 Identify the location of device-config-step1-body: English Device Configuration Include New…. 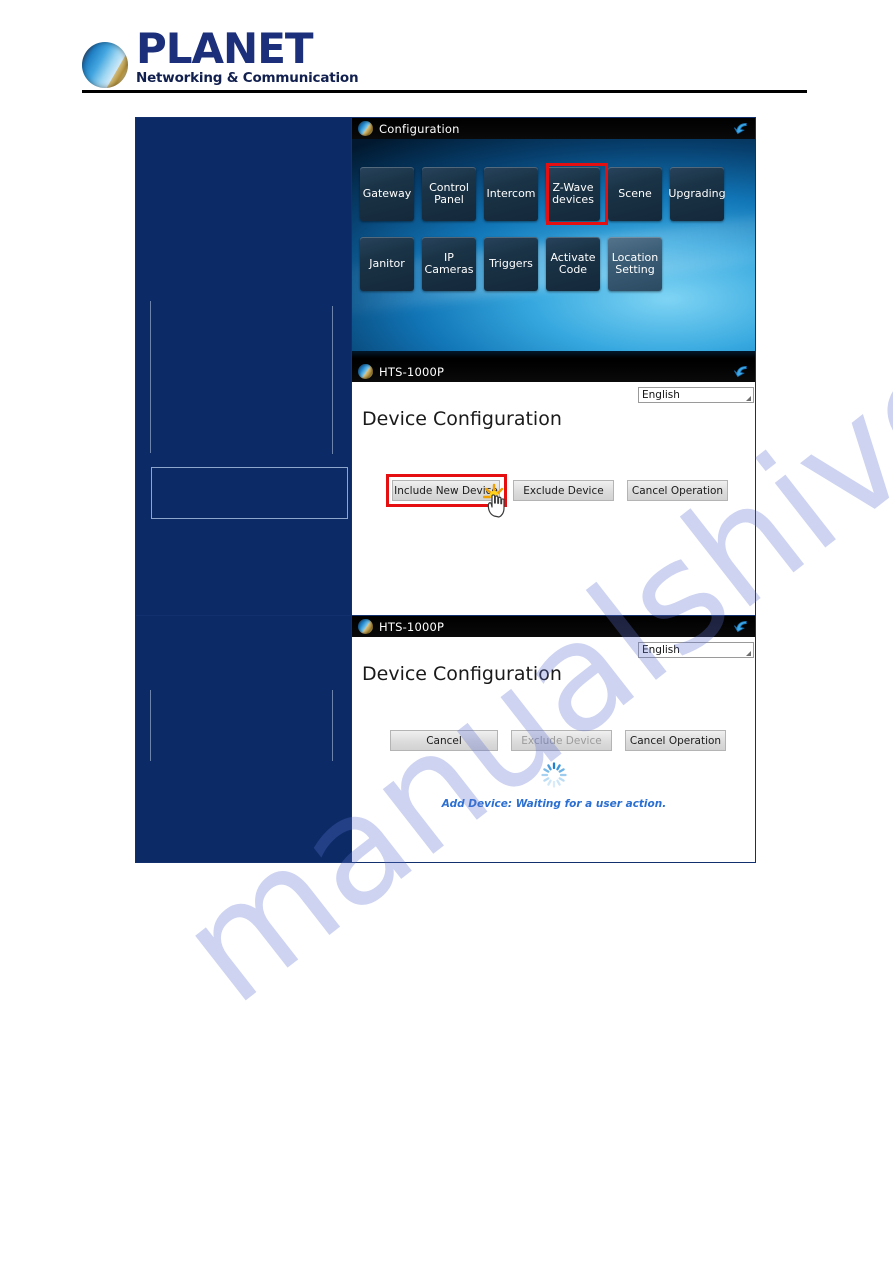
(553, 487).